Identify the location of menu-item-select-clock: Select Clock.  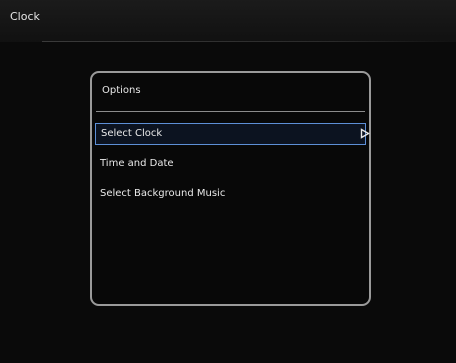
(232, 134).